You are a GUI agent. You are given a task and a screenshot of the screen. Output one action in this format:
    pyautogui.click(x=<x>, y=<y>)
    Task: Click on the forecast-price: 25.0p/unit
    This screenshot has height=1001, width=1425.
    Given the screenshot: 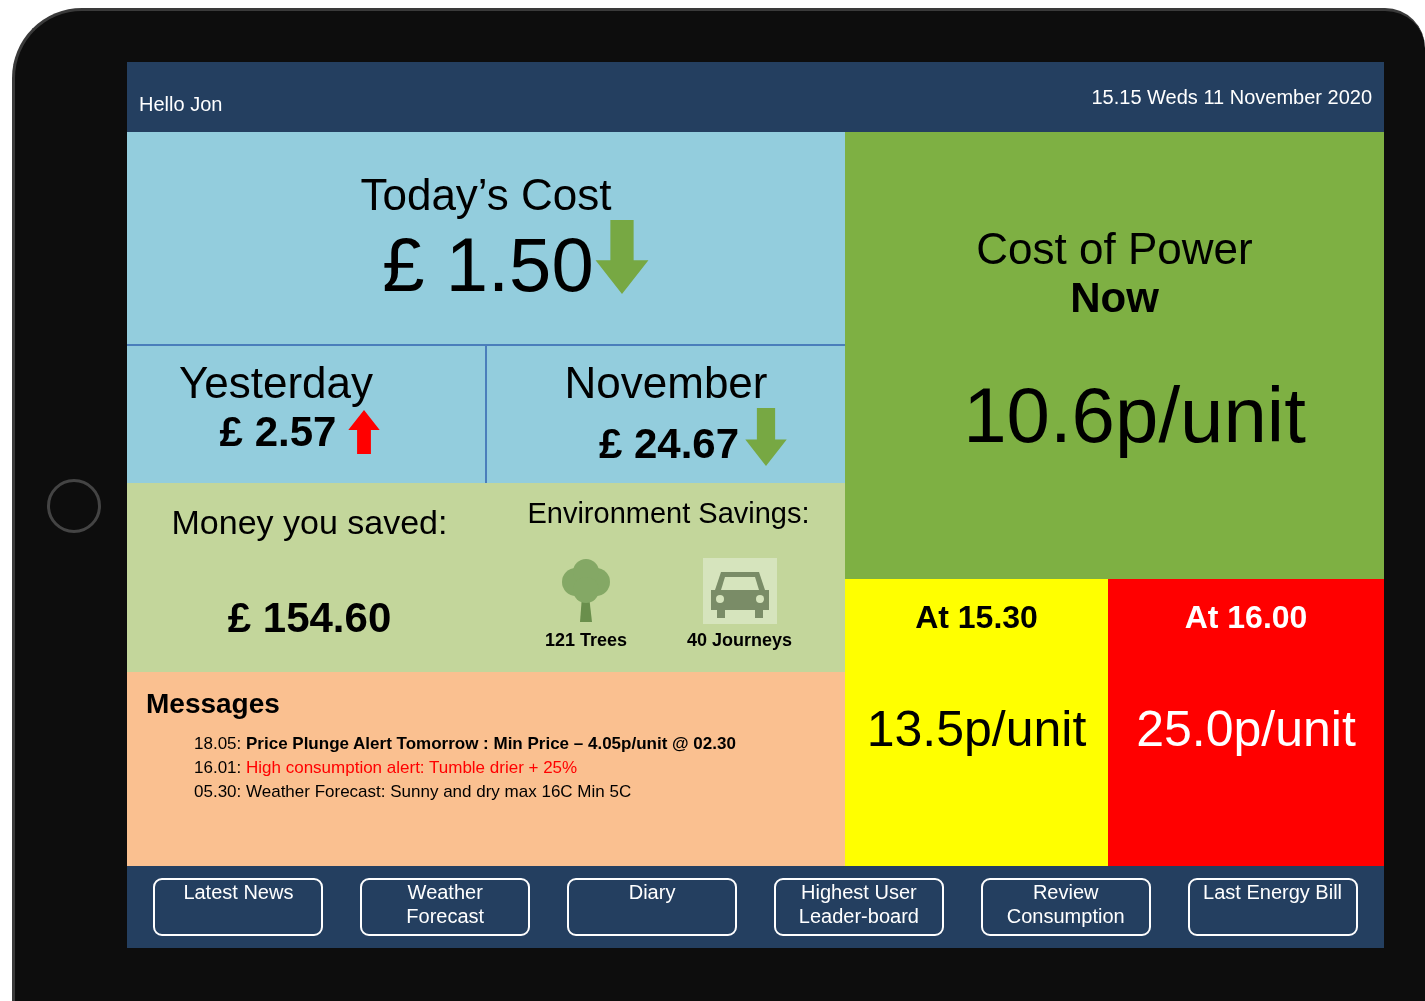 What is the action you would take?
    pyautogui.click(x=1246, y=729)
    